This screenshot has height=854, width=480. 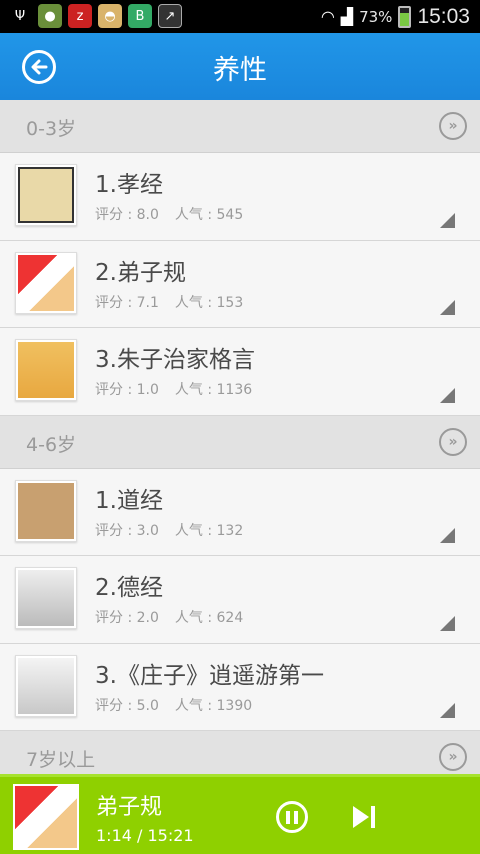 I want to click on section-label: 4-6岁, so click(x=51, y=444).